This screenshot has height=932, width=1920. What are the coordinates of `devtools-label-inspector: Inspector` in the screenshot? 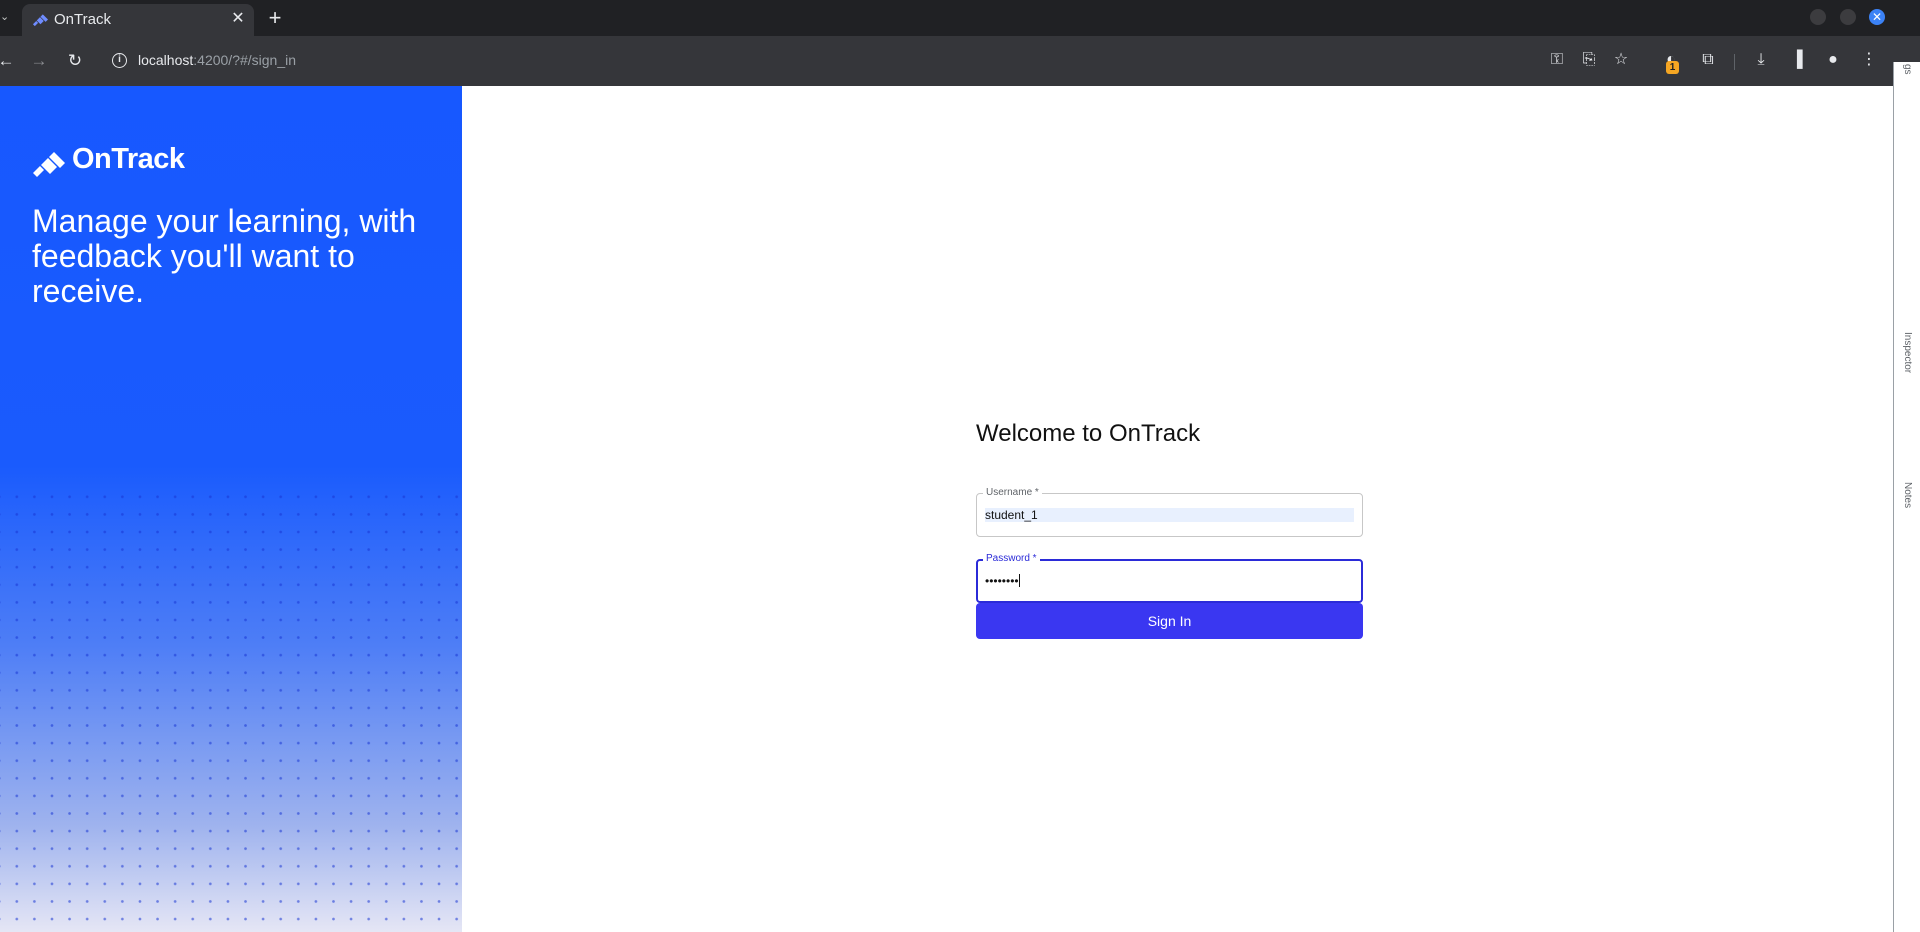 It's located at (1907, 352).